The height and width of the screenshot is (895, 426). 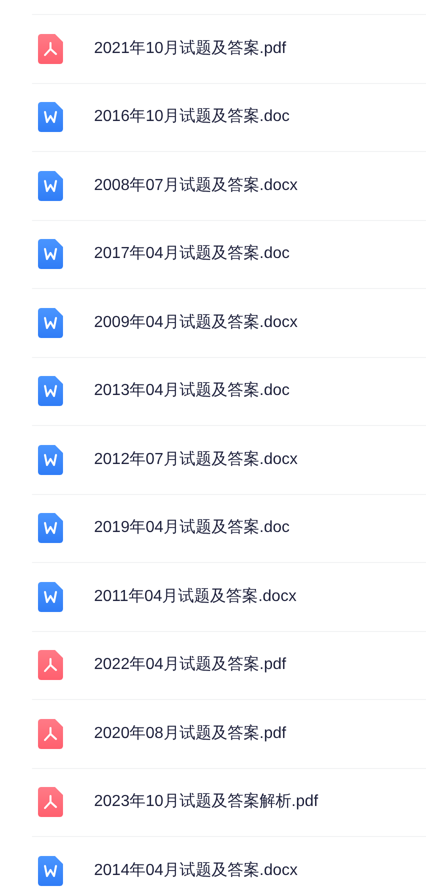 What do you see at coordinates (190, 48) in the screenshot?
I see `file-name: 2021年10月试题及答案.pdf` at bounding box center [190, 48].